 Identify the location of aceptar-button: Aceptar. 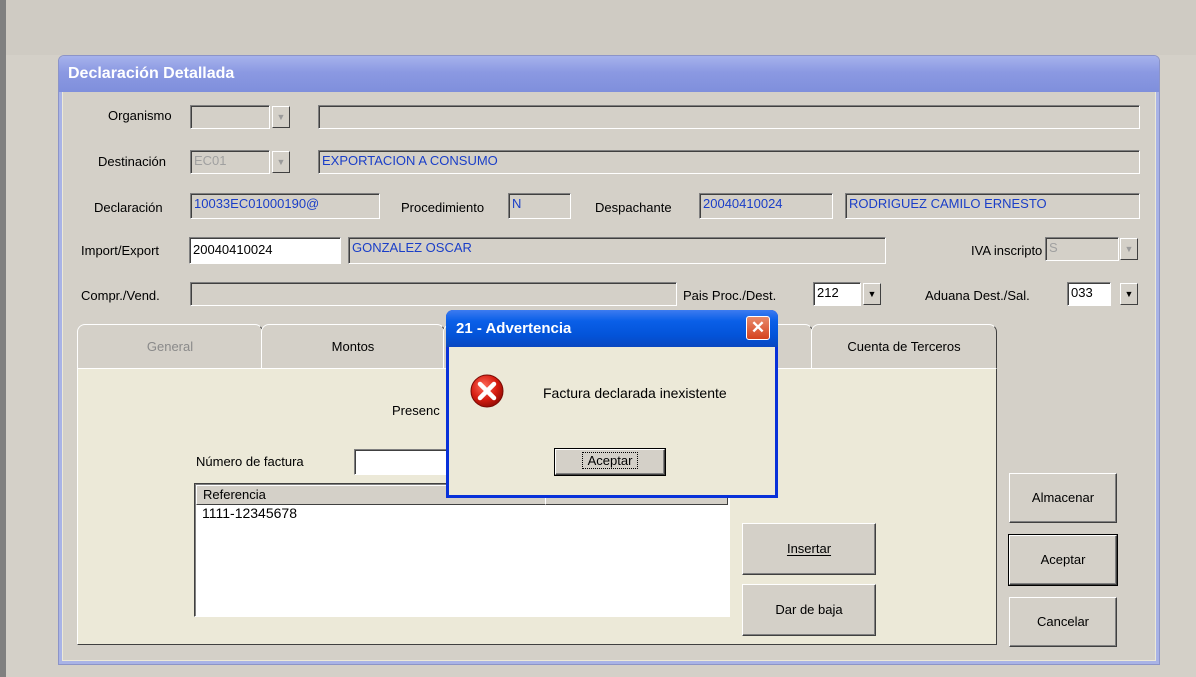
(1063, 560).